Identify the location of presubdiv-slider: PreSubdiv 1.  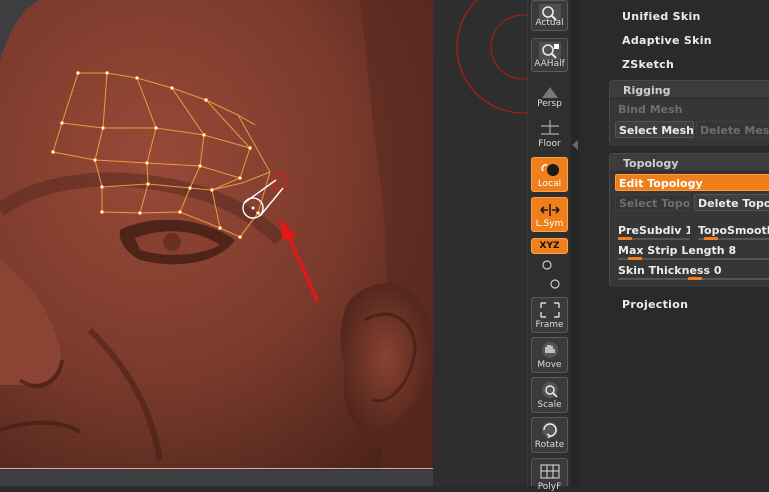
(654, 232).